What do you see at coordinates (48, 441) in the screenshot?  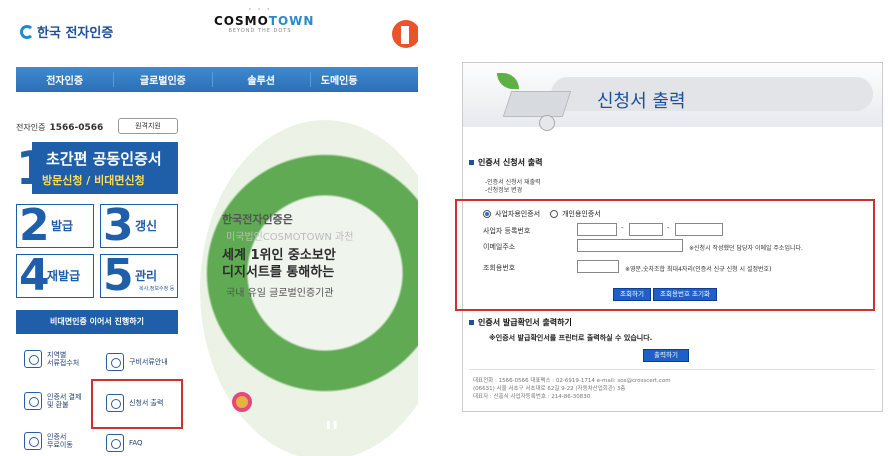 I see `quick-move: 인증서 무료이동` at bounding box center [48, 441].